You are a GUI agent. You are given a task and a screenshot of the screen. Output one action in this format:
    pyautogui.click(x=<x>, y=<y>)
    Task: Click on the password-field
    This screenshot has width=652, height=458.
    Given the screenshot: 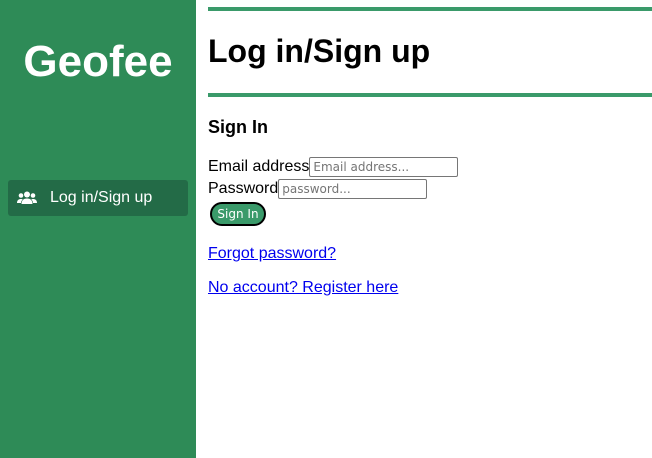 What is the action you would take?
    pyautogui.click(x=353, y=189)
    